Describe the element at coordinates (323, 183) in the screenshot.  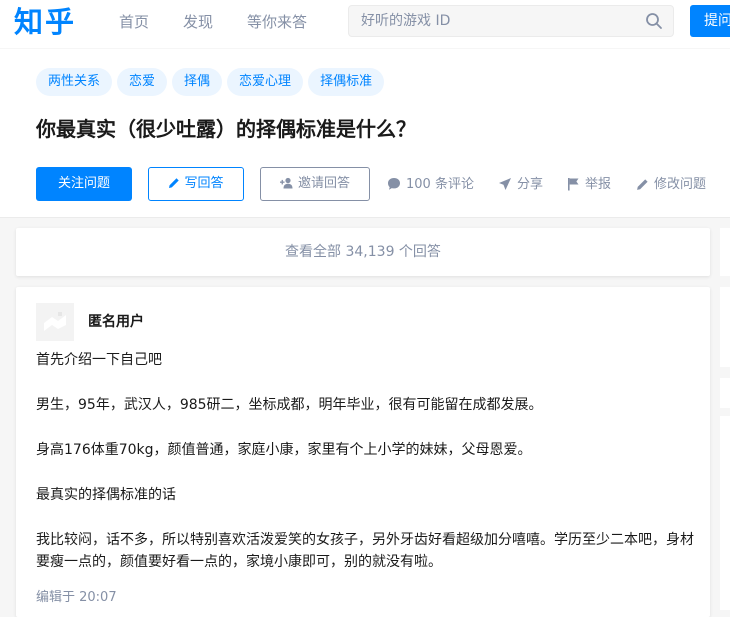
I see `invite-answer-label: 邀请回答` at that location.